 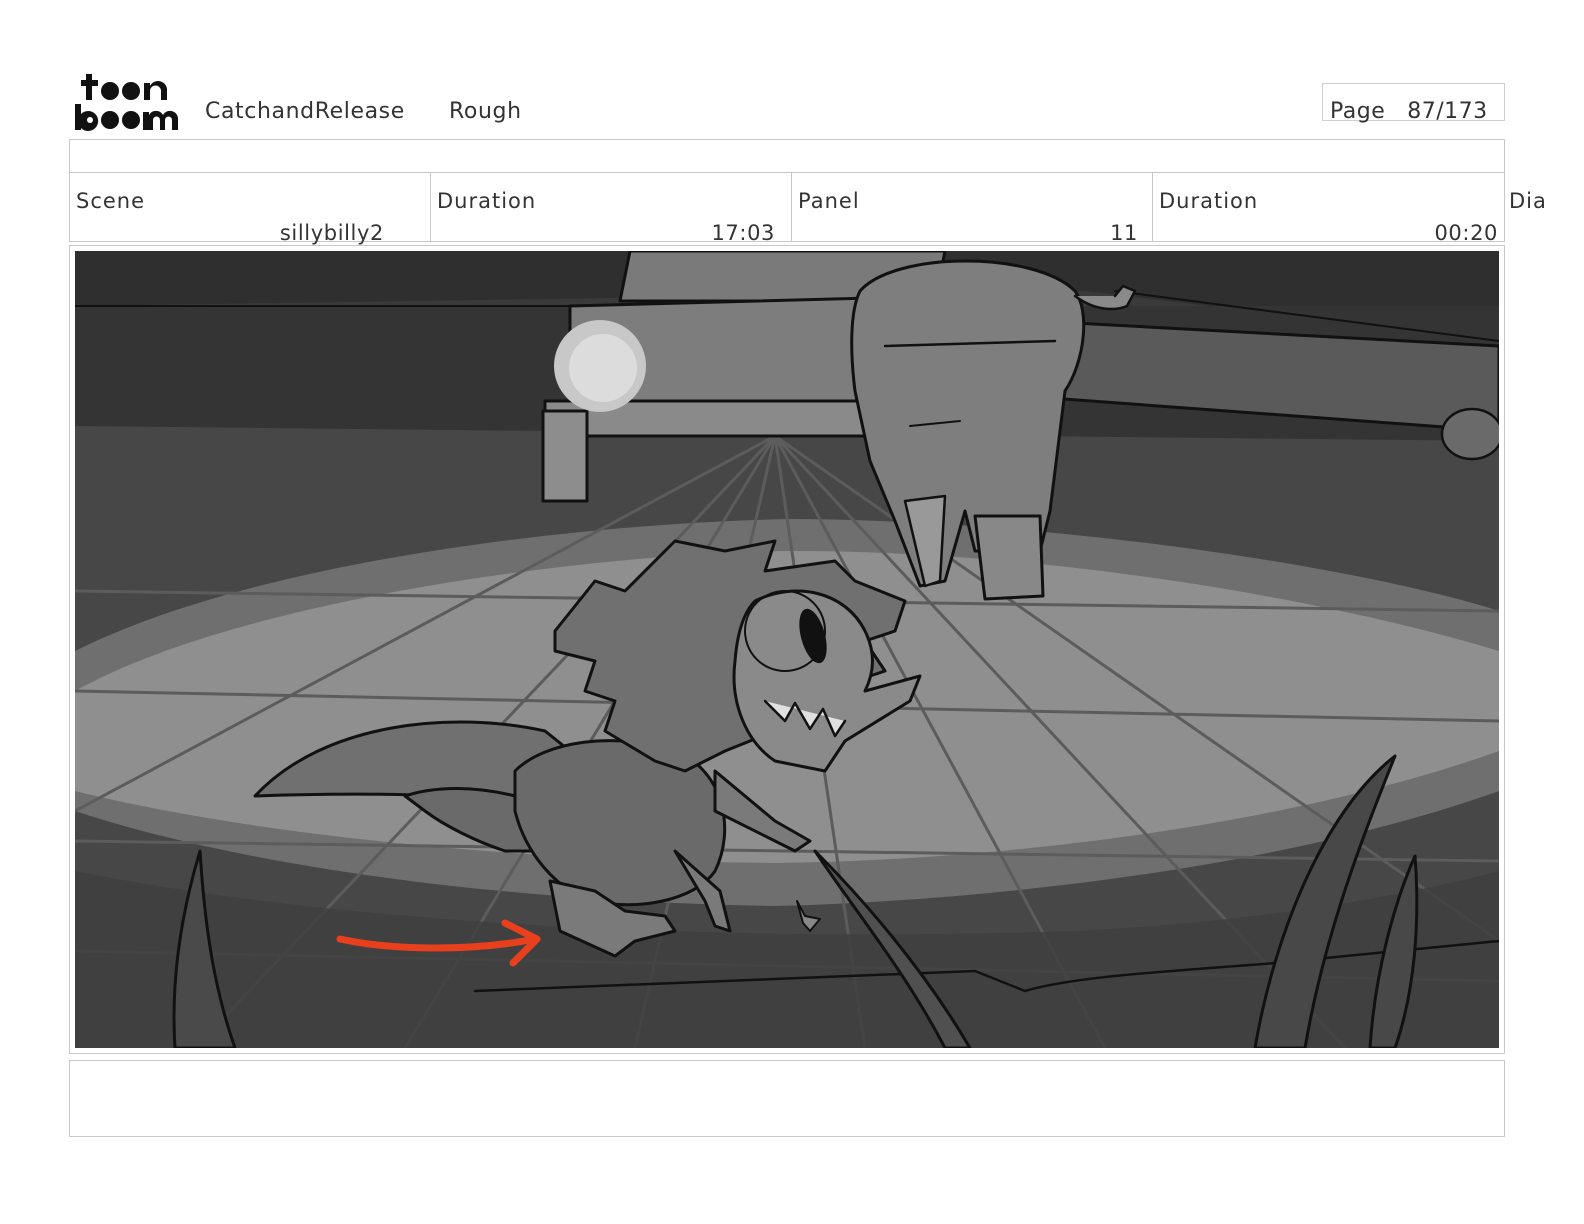 What do you see at coordinates (485, 111) in the screenshot?
I see `stage-name: Rough` at bounding box center [485, 111].